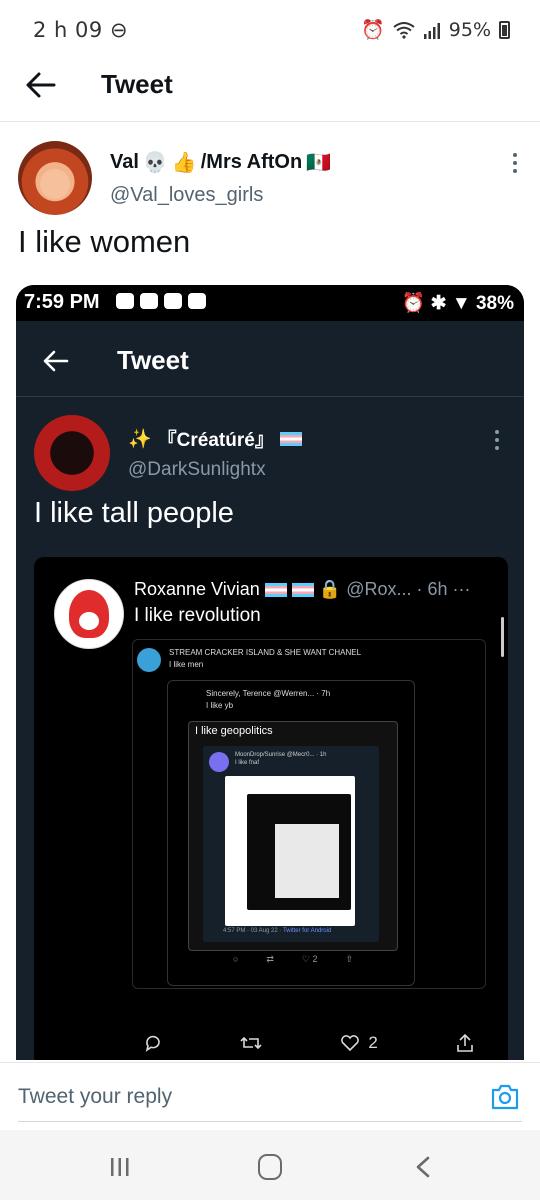 This screenshot has width=540, height=1200. I want to click on nested-name-row: Roxanne Vivian 🔒 @Rox... · 6h ···, so click(302, 589).